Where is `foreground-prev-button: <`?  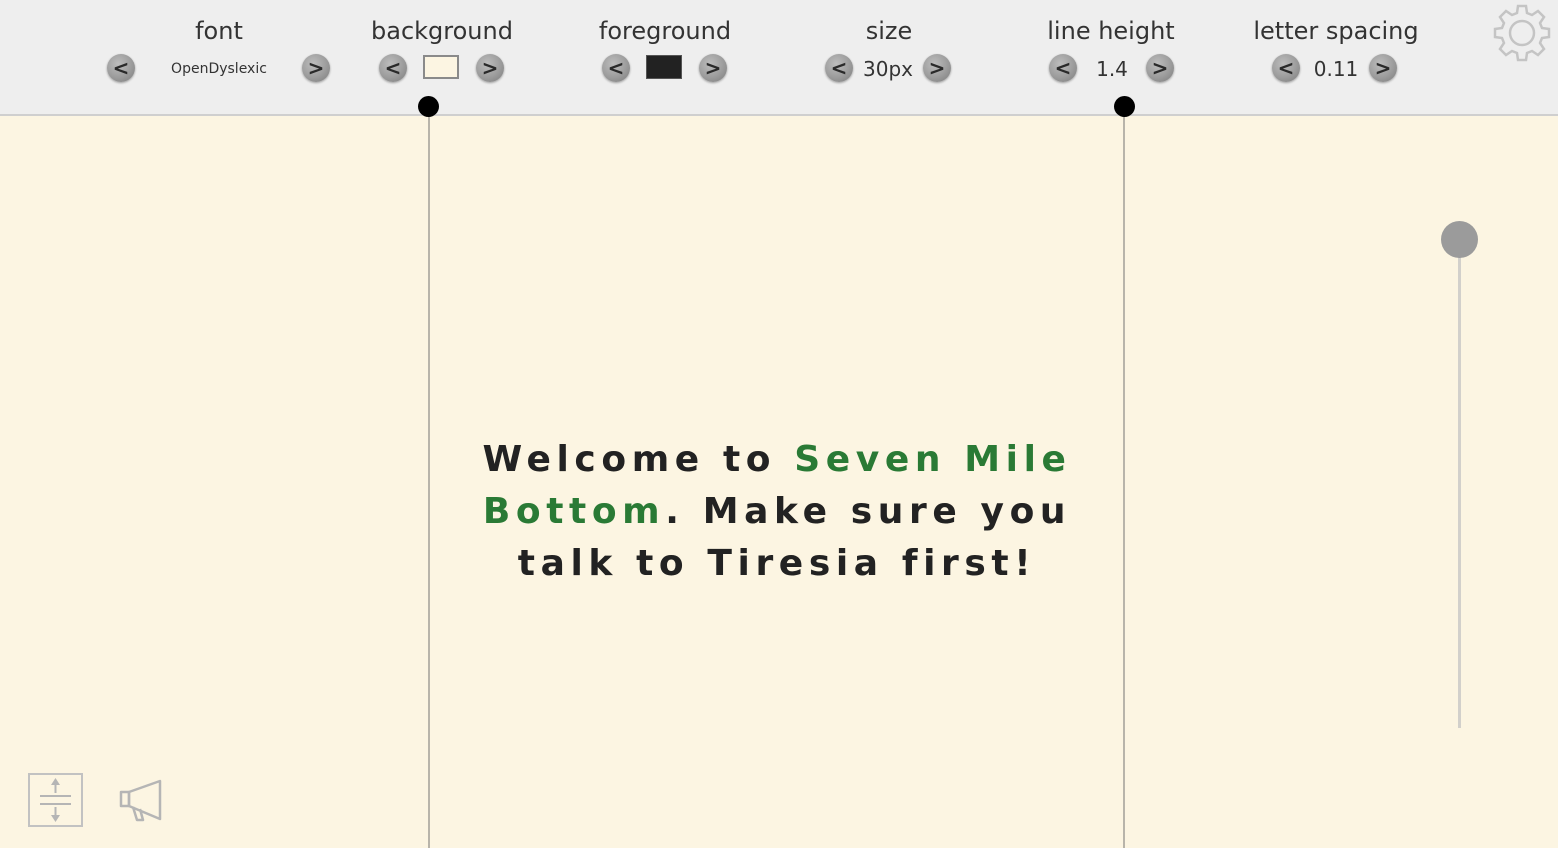 foreground-prev-button: < is located at coordinates (616, 68).